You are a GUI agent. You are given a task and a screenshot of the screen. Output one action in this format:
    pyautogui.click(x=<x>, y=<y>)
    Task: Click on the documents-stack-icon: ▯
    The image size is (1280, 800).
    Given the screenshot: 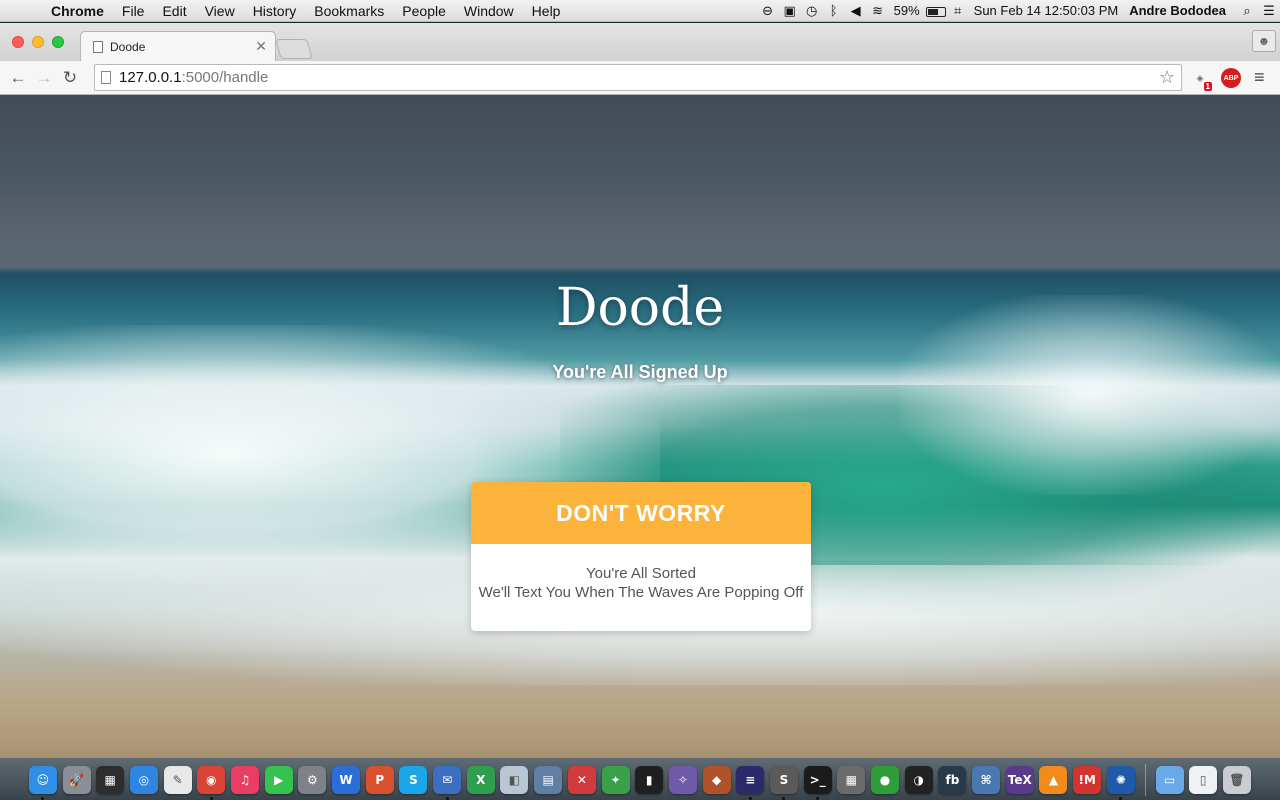 What is the action you would take?
    pyautogui.click(x=1203, y=779)
    